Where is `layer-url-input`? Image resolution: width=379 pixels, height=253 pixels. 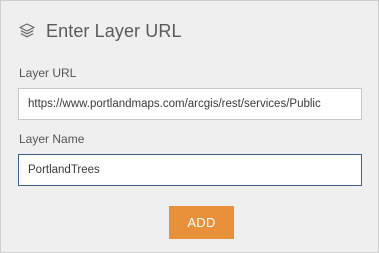 layer-url-input is located at coordinates (190, 104).